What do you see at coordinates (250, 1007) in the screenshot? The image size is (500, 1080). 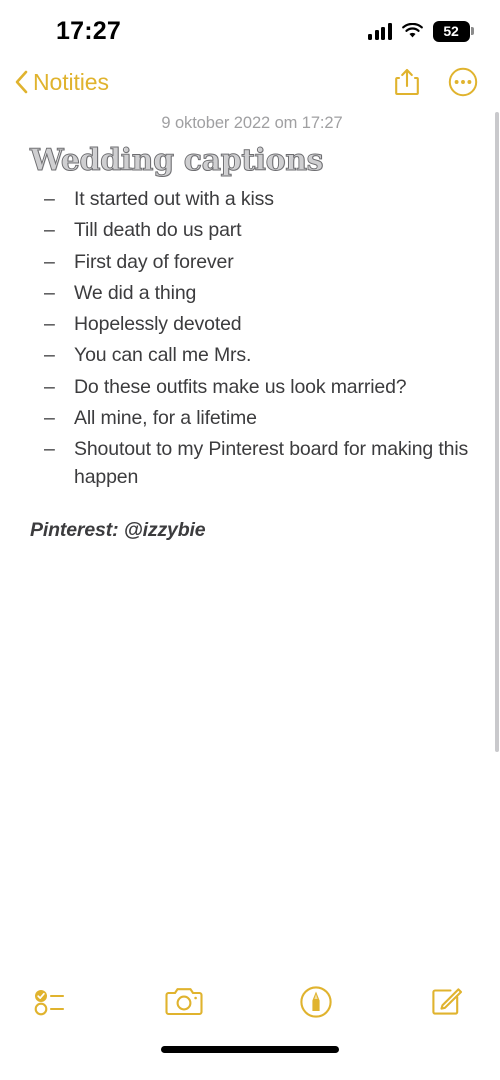 I see `bottom-toolbar` at bounding box center [250, 1007].